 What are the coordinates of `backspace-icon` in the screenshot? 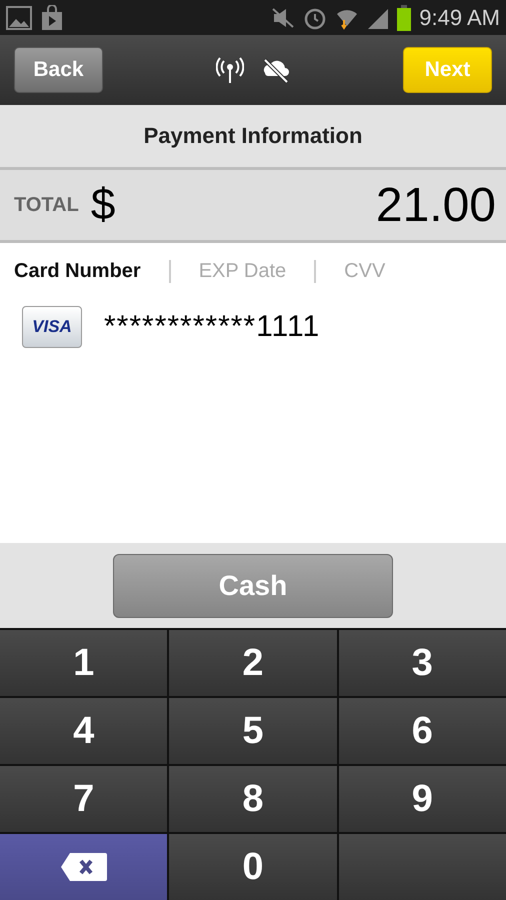 It's located at (84, 867).